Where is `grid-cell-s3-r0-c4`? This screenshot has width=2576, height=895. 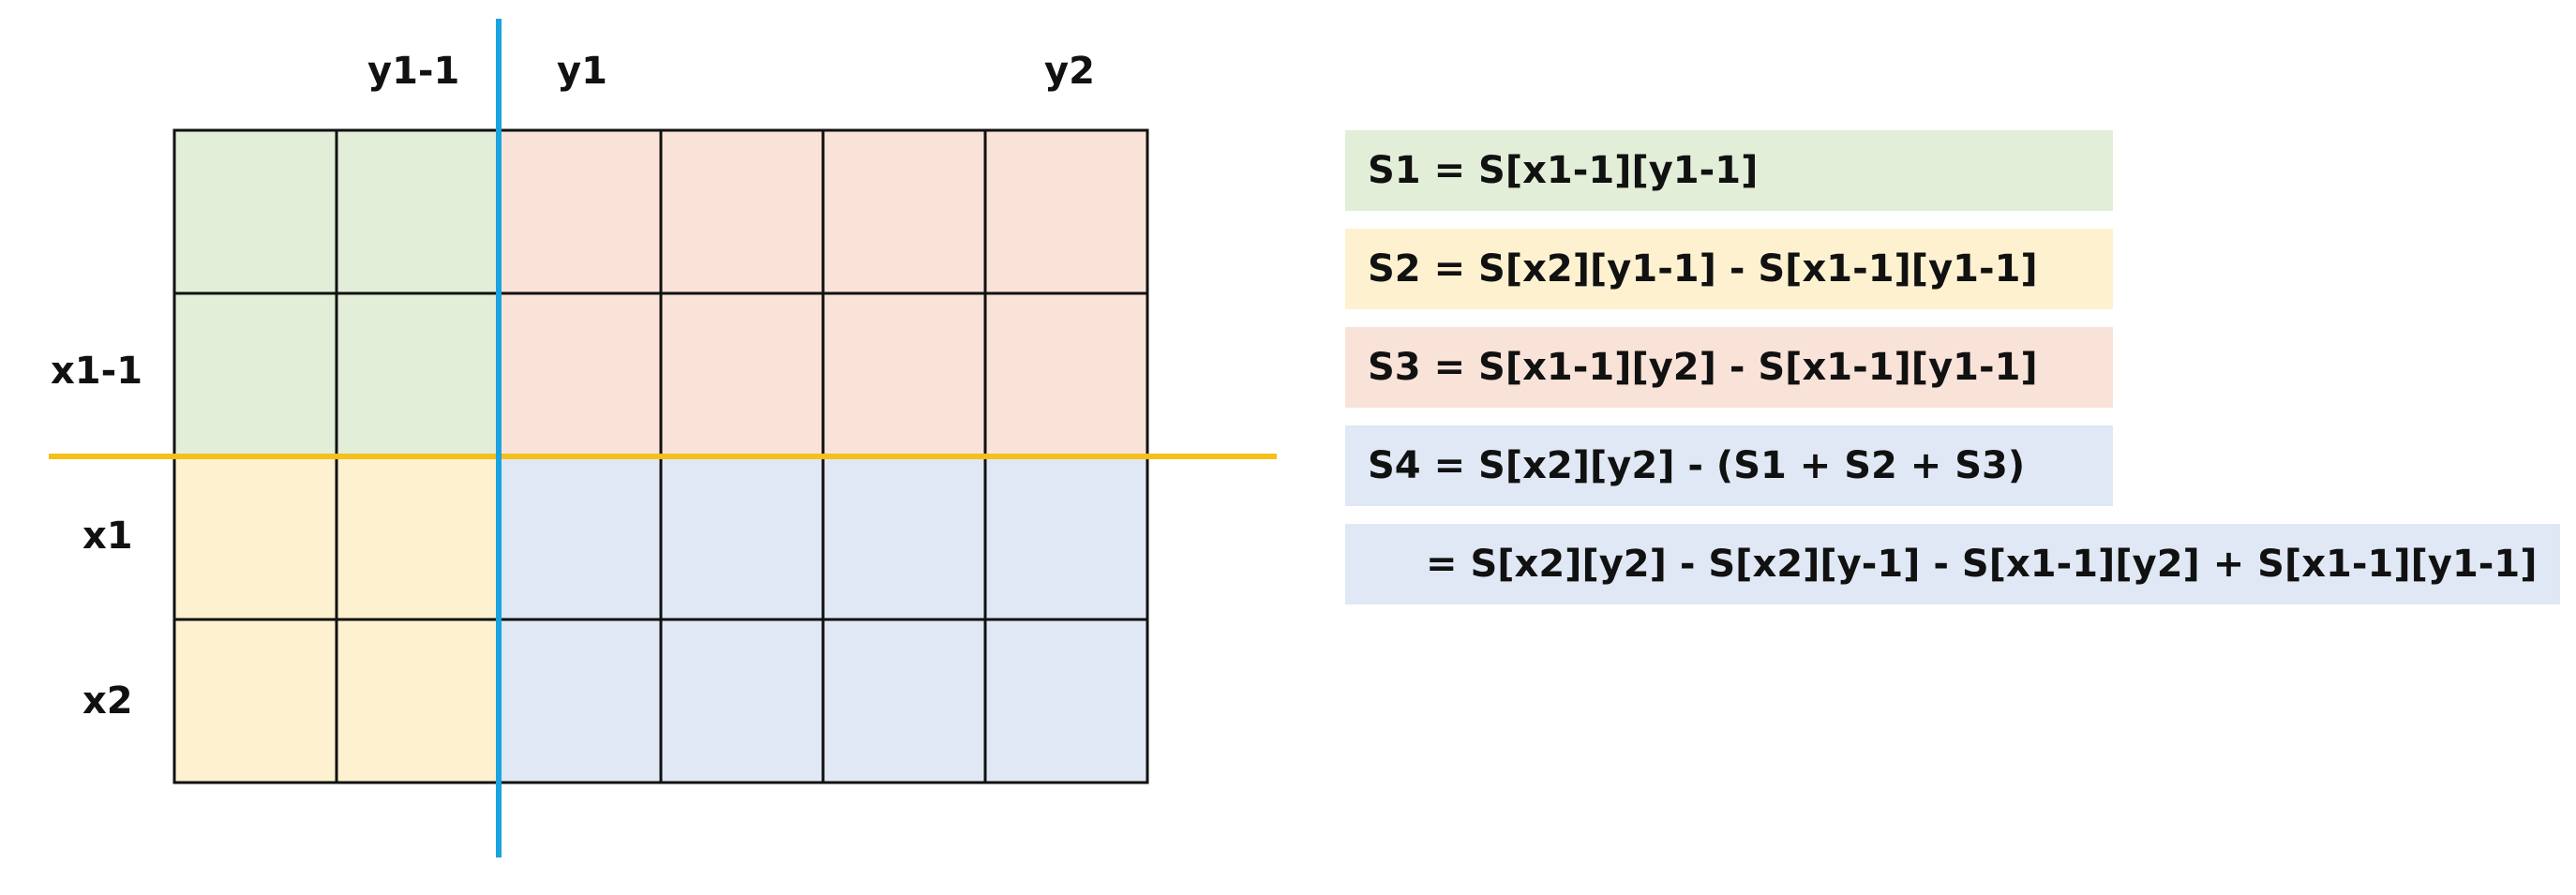
grid-cell-s3-r0-c4 is located at coordinates (904, 211).